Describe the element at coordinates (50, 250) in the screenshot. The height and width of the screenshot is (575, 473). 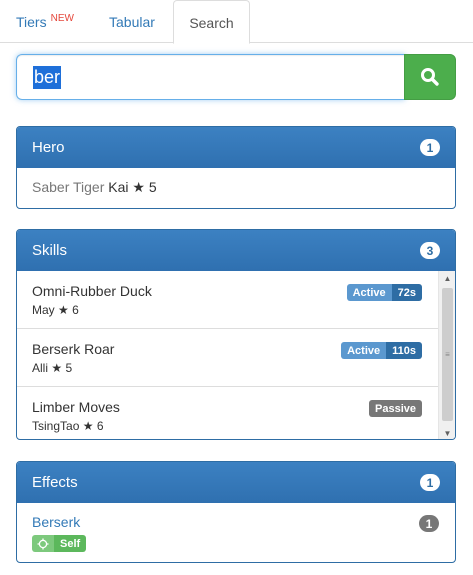
I see `skills-panel-title: Skills` at that location.